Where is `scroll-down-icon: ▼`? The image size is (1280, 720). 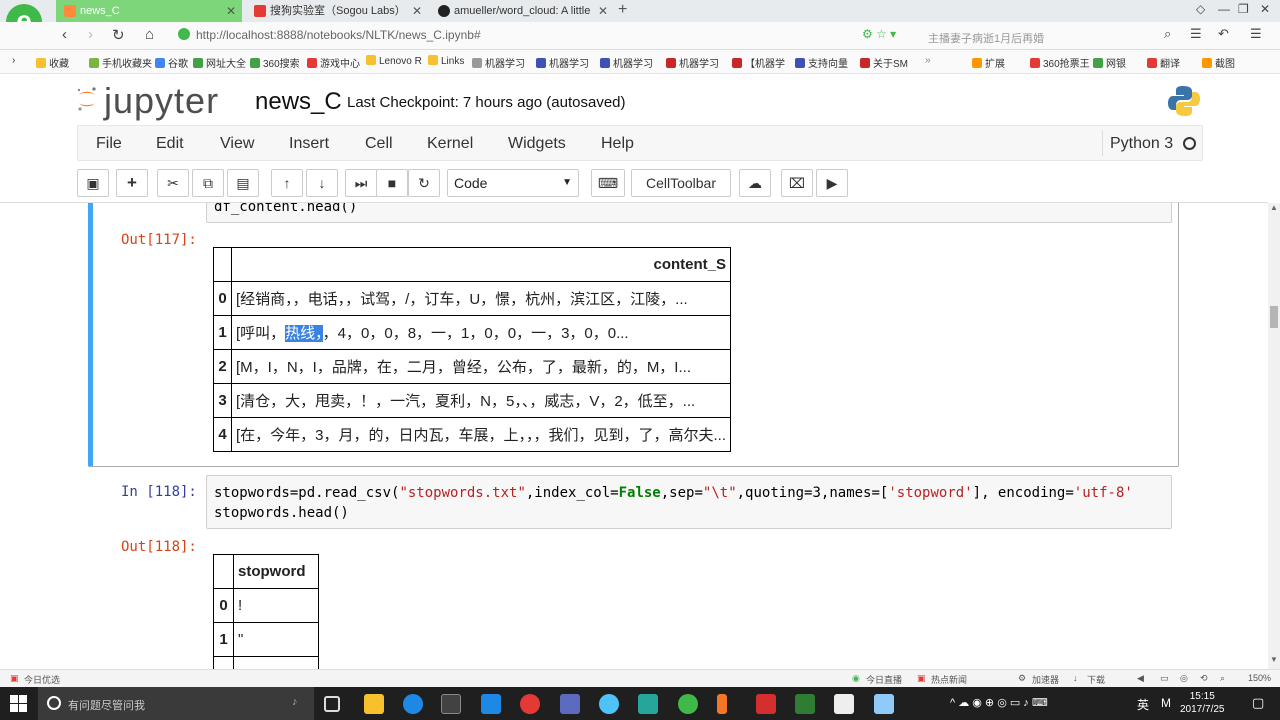
scroll-down-icon: ▼ is located at coordinates (1274, 659).